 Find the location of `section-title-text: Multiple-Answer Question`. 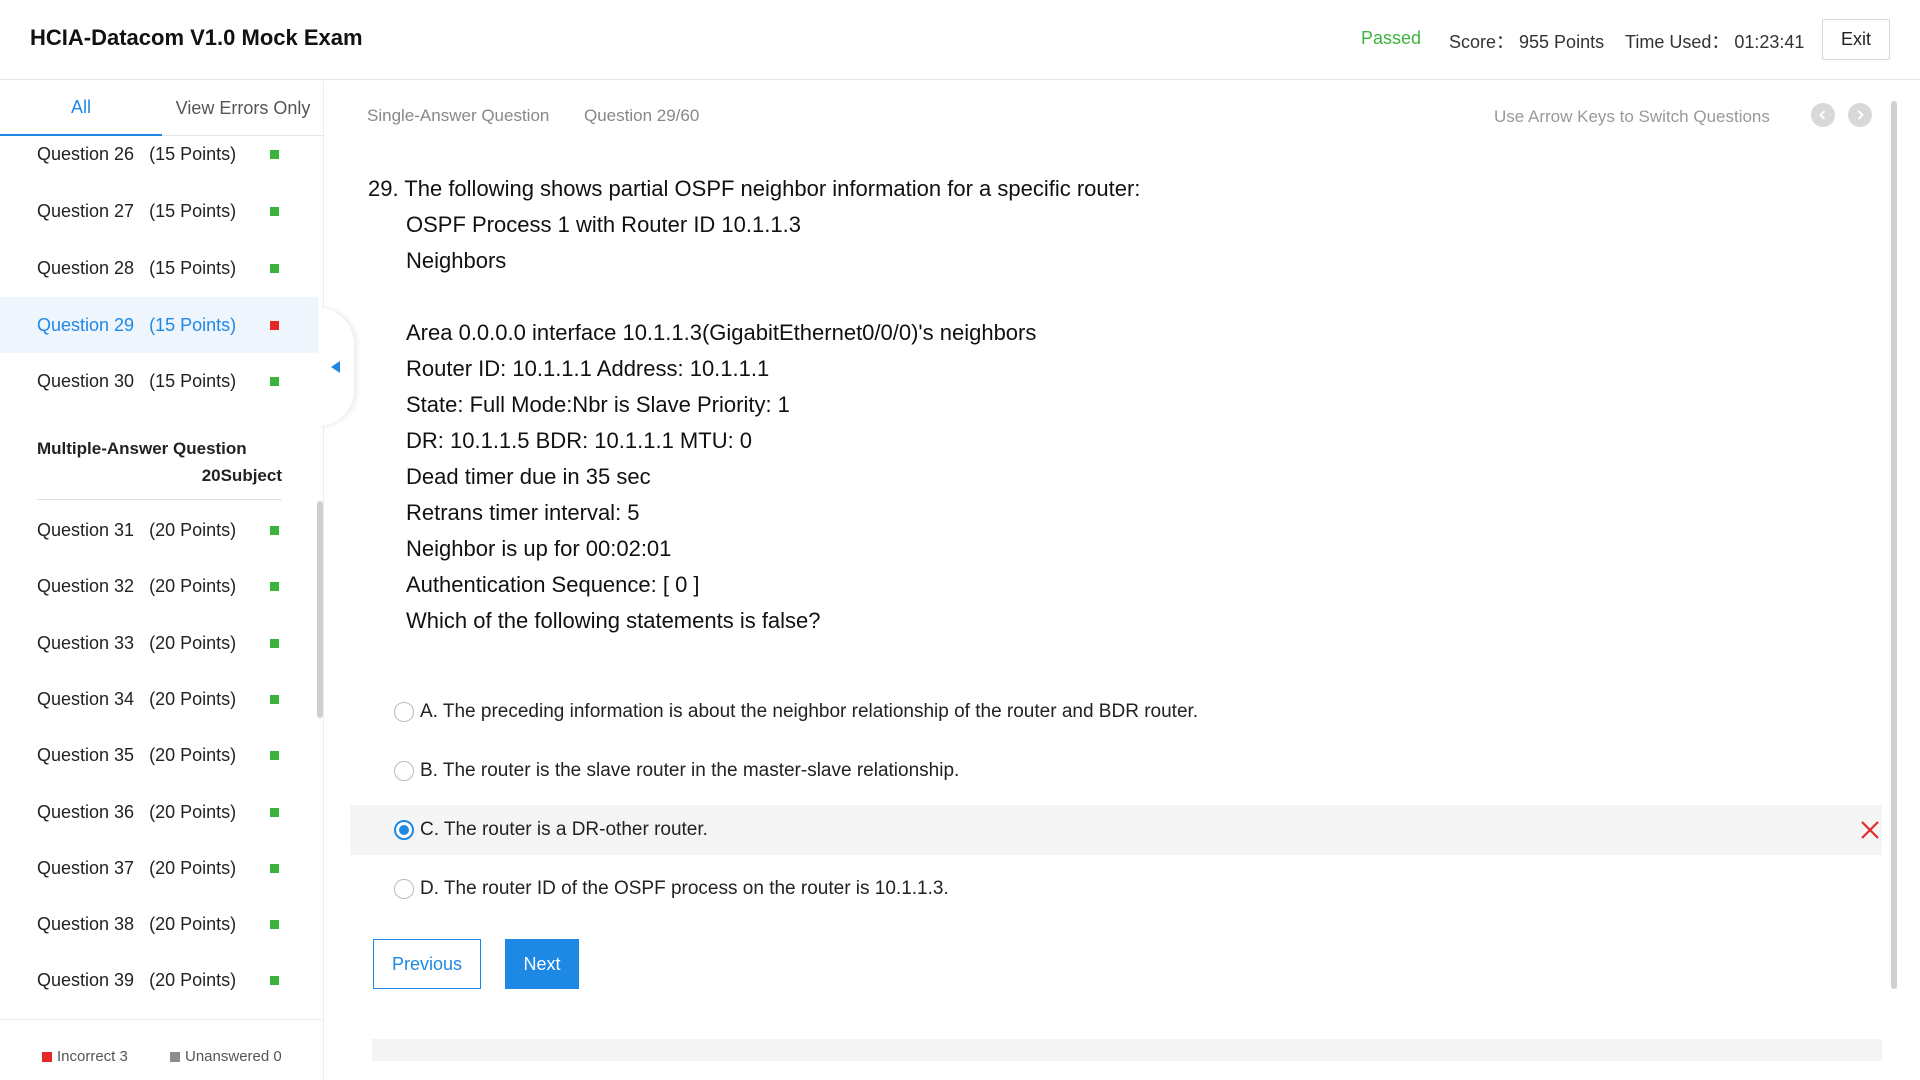

section-title-text: Multiple-Answer Question is located at coordinates (142, 448).